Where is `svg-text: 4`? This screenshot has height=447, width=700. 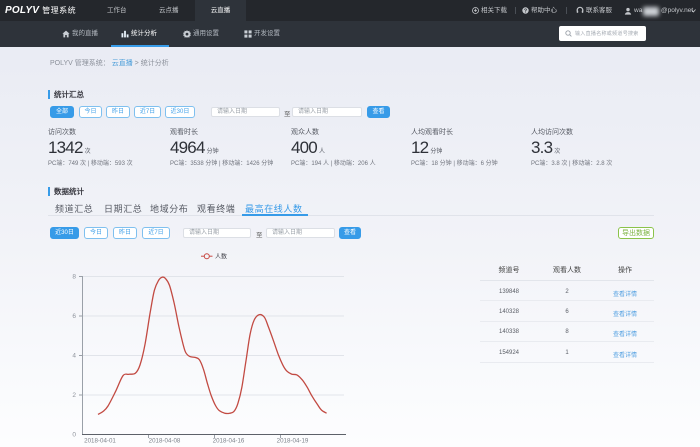 svg-text: 4 is located at coordinates (74, 356).